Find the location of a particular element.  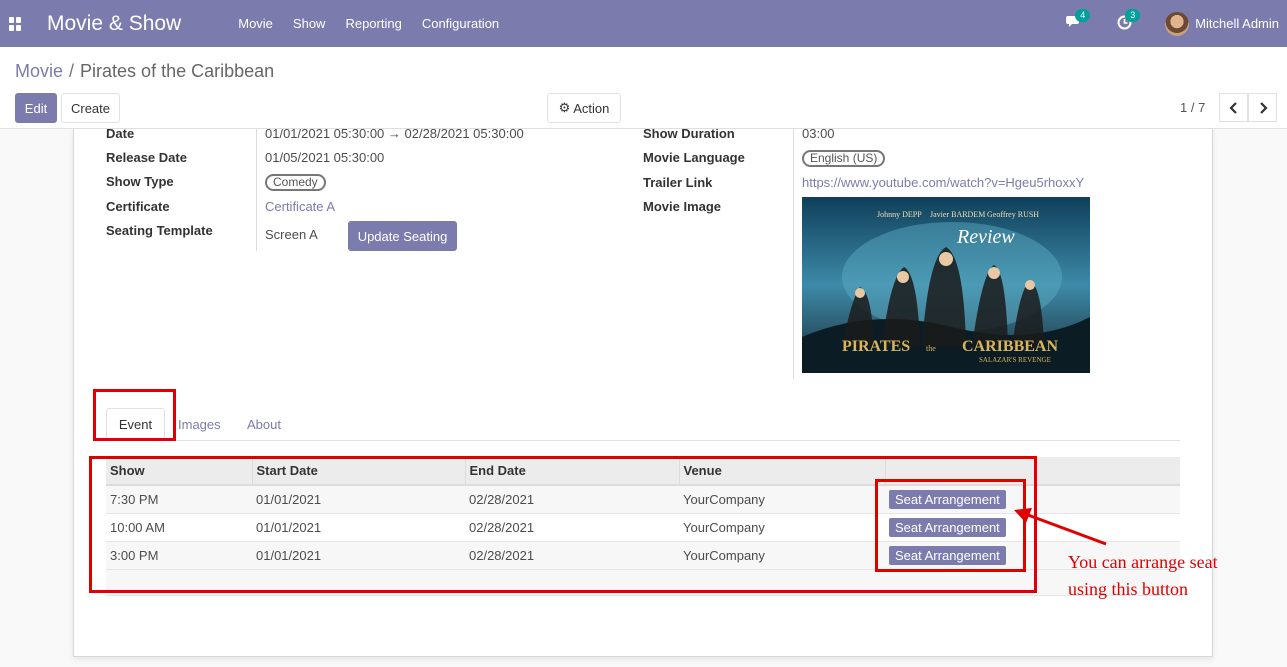

navbar-systray: 4 3 Mitchell Admin is located at coordinates (1176, 23).